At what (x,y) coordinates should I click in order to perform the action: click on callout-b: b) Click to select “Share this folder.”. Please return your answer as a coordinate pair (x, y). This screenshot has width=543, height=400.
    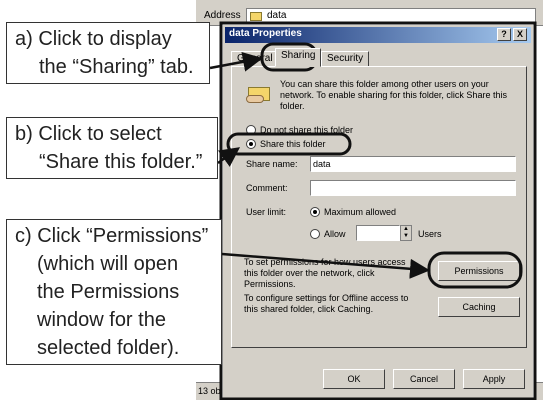
    Looking at the image, I should click on (112, 148).